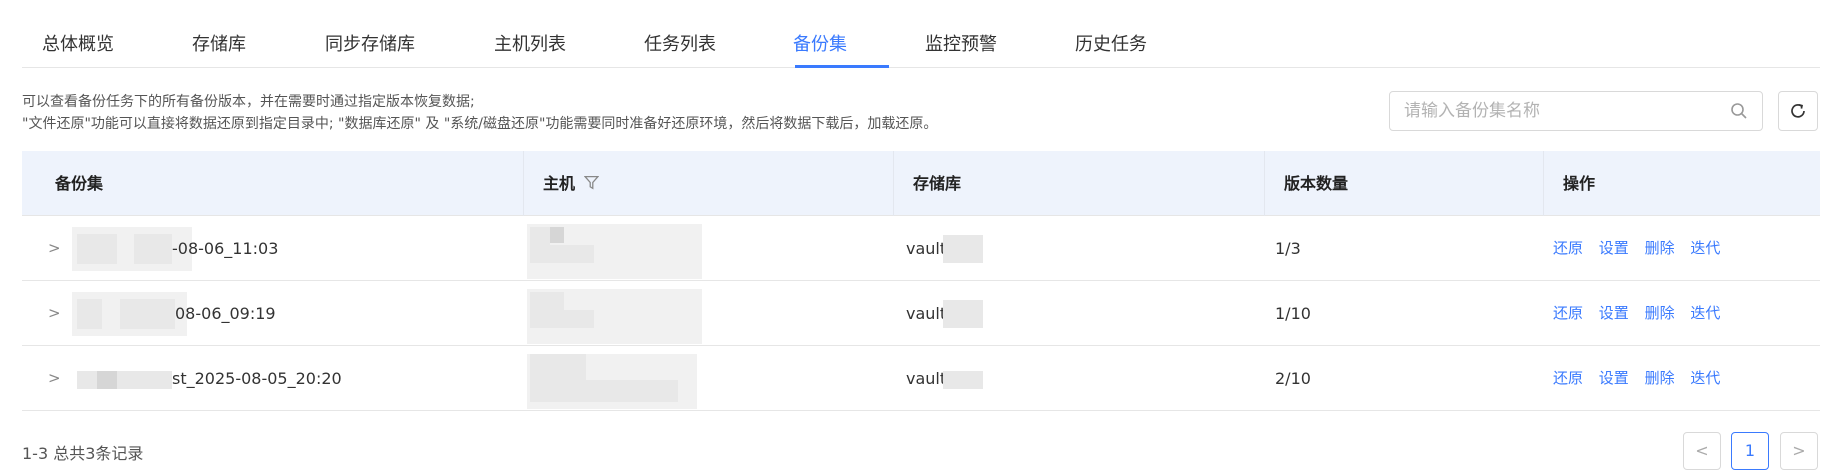 This screenshot has height=473, width=1838. Describe the element at coordinates (257, 378) in the screenshot. I see `backup-set-name: st_2025-08-05_20:20` at that location.